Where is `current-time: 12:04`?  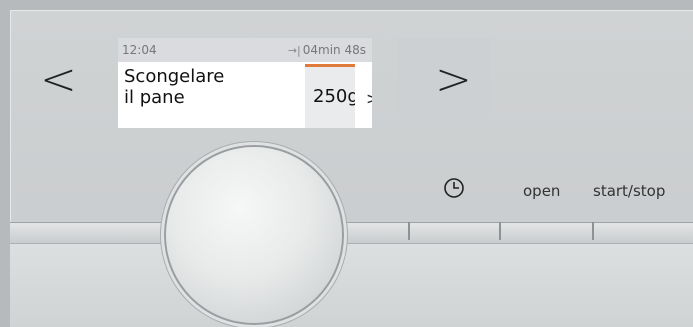 current-time: 12:04 is located at coordinates (139, 50).